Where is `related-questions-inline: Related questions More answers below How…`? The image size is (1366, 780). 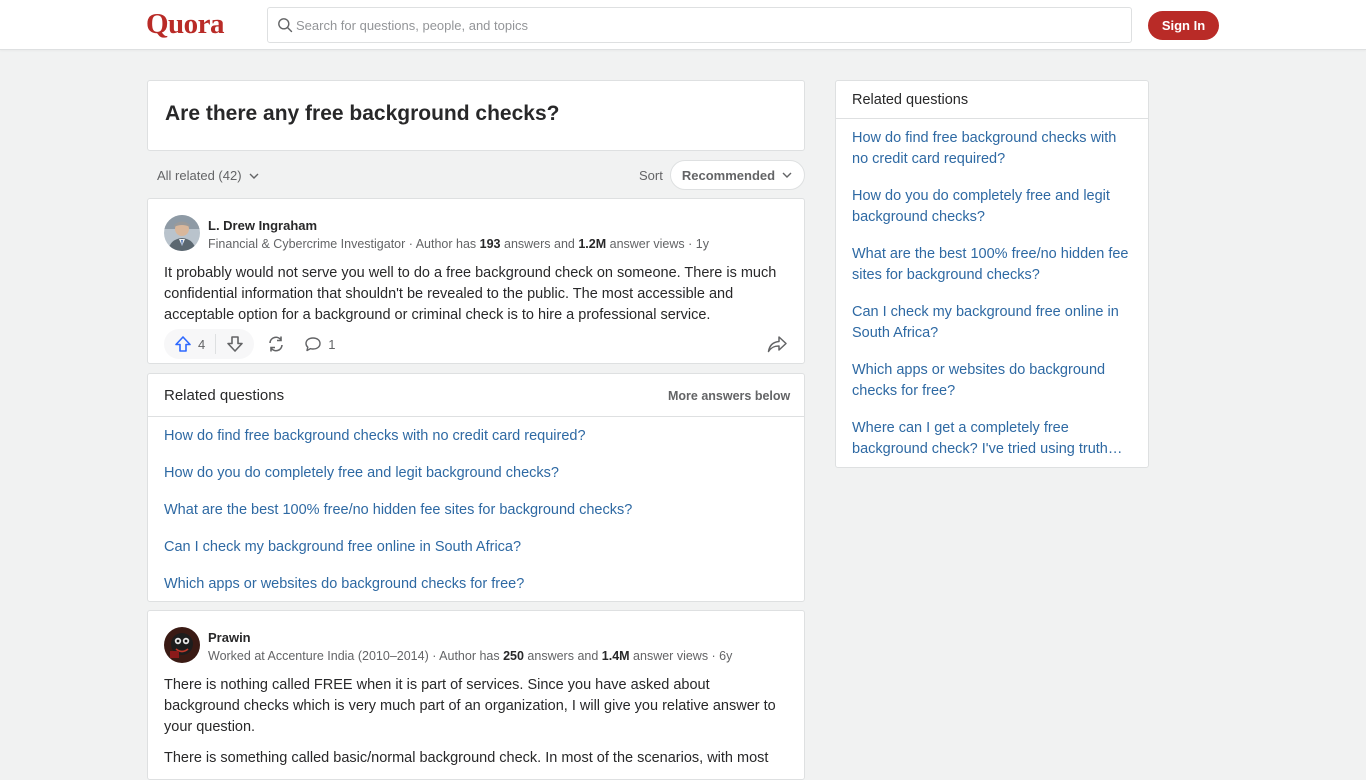
related-questions-inline: Related questions More answers below How… is located at coordinates (476, 487).